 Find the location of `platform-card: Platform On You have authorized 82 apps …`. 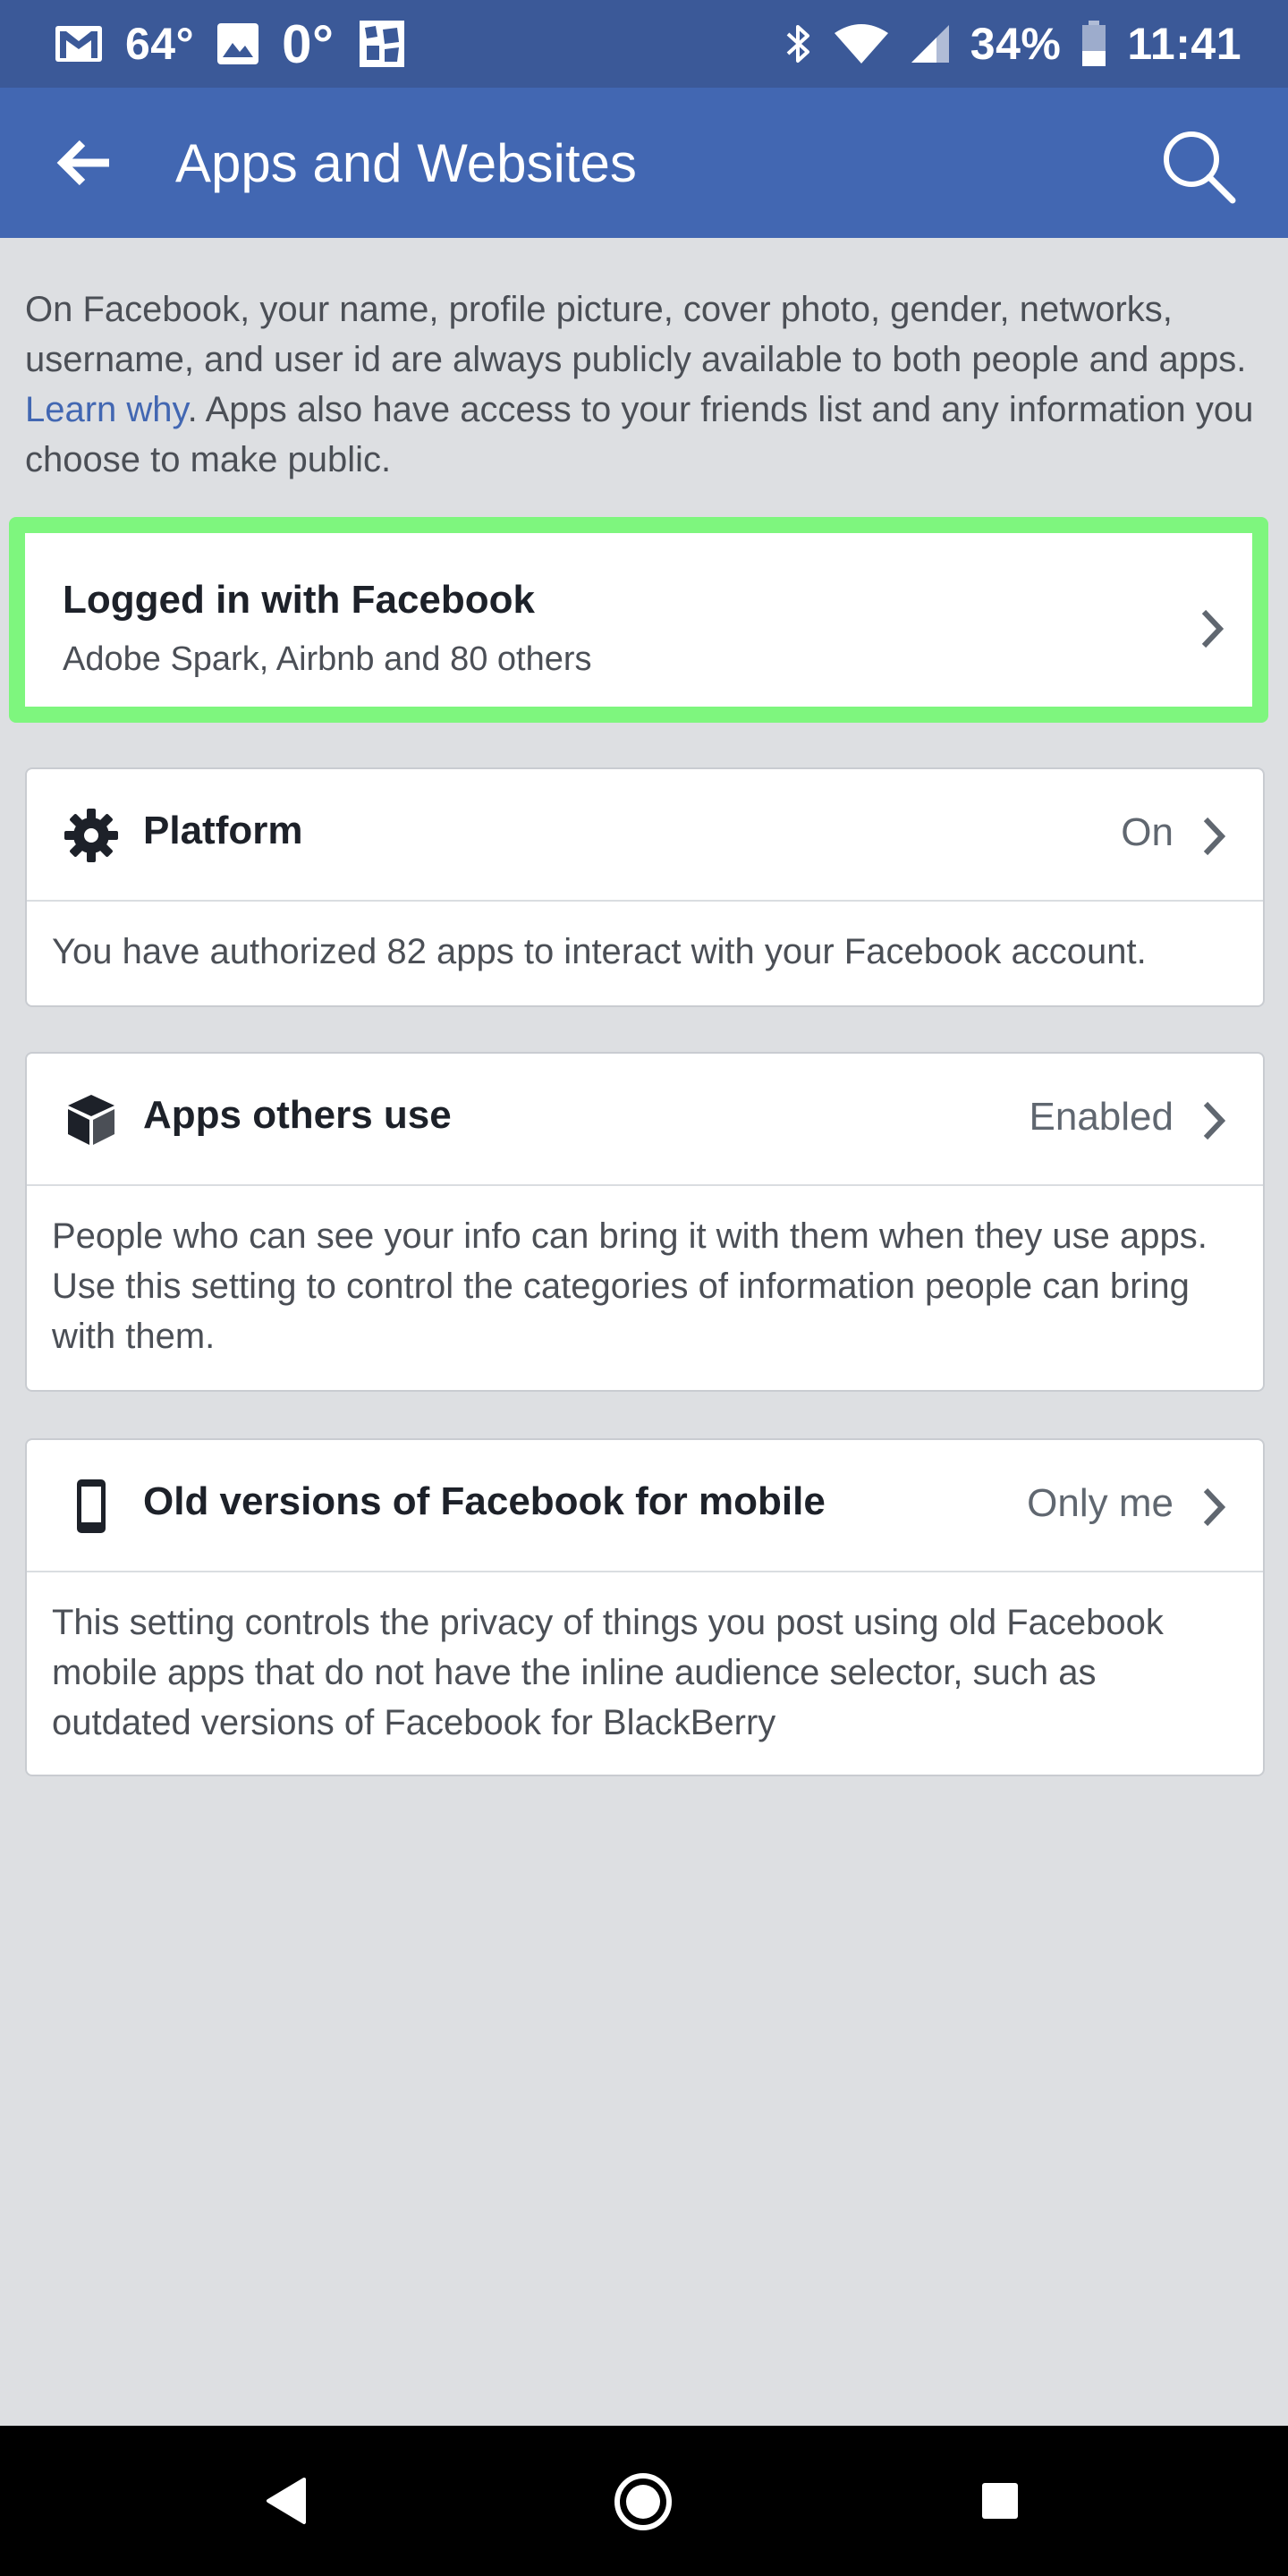

platform-card: Platform On You have authorized 82 apps … is located at coordinates (645, 887).